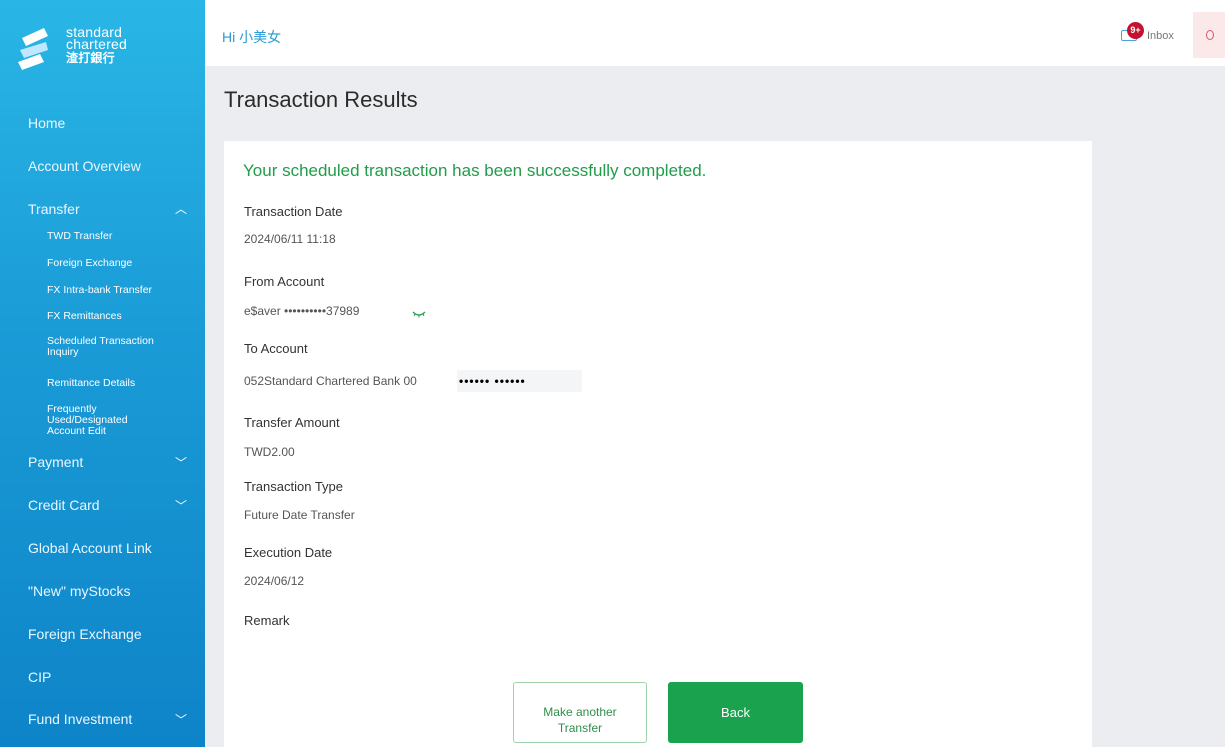 The width and height of the screenshot is (1225, 747). I want to click on make-another-transfer-label-1: Make another, so click(580, 711).